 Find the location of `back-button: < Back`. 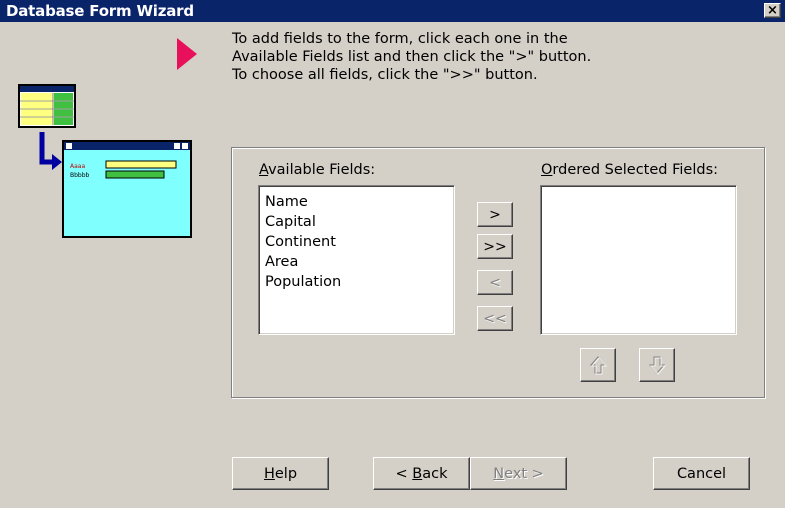

back-button: < Back is located at coordinates (421, 473).